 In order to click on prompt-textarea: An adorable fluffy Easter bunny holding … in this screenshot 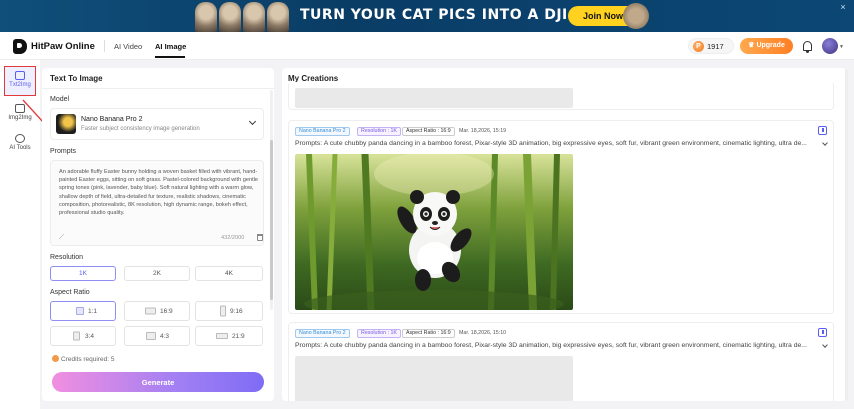, I will do `click(157, 203)`.